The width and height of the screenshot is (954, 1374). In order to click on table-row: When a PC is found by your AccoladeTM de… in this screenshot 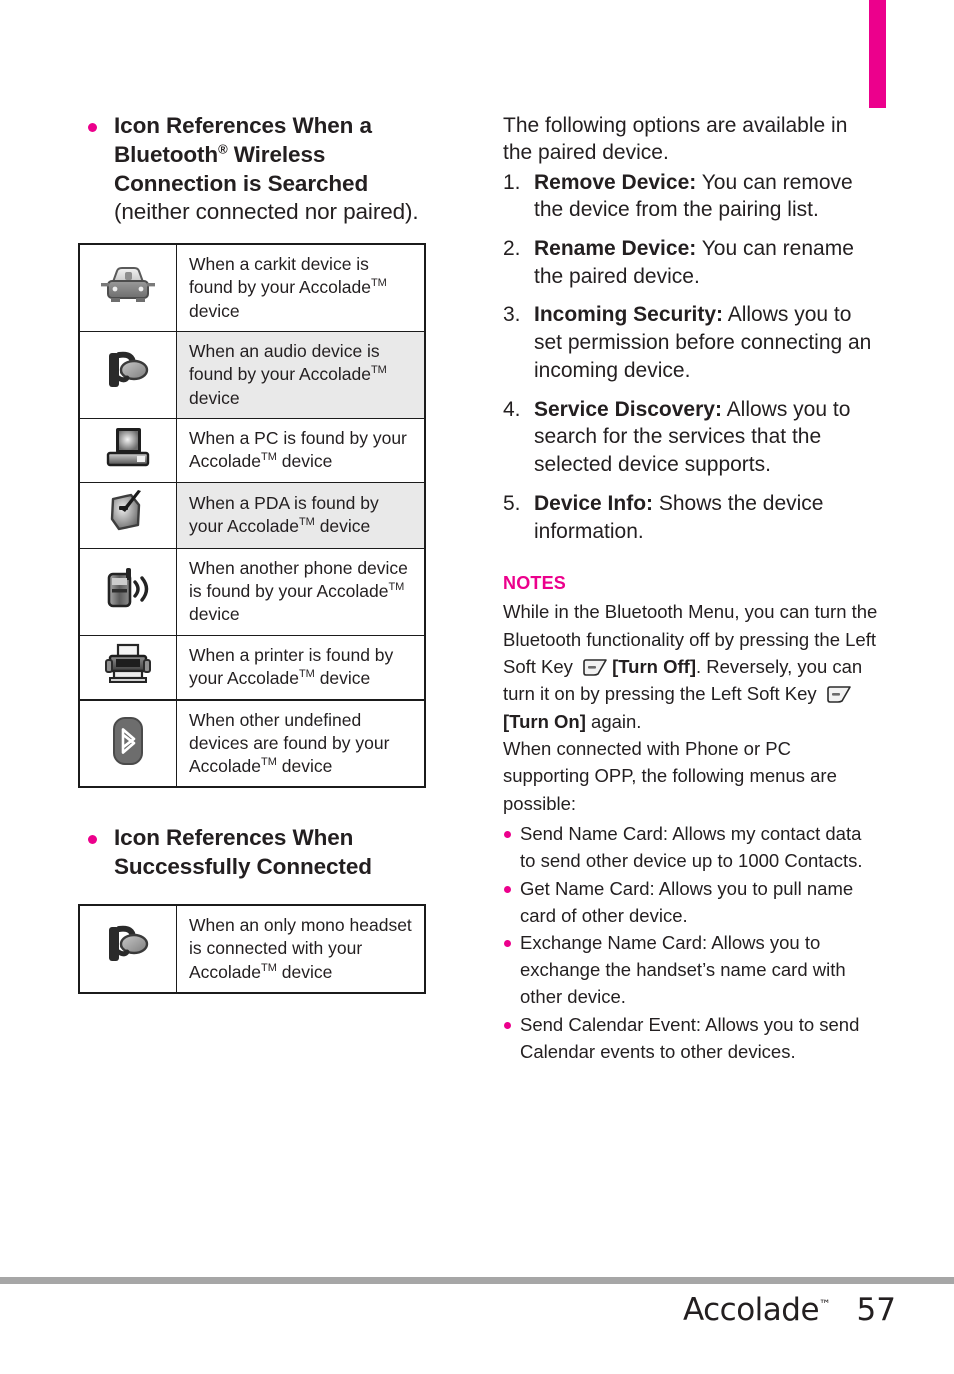, I will do `click(252, 450)`.